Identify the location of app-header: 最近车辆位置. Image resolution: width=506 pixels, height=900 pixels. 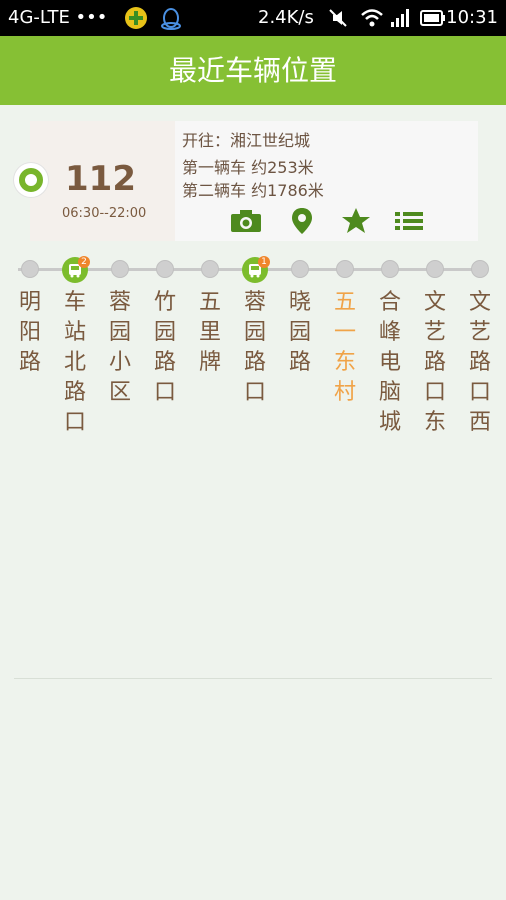
(253, 70).